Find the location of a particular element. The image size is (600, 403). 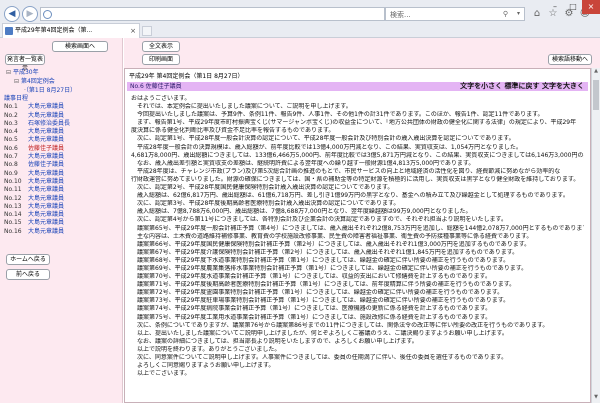

new-tab-button is located at coordinates (147, 31).